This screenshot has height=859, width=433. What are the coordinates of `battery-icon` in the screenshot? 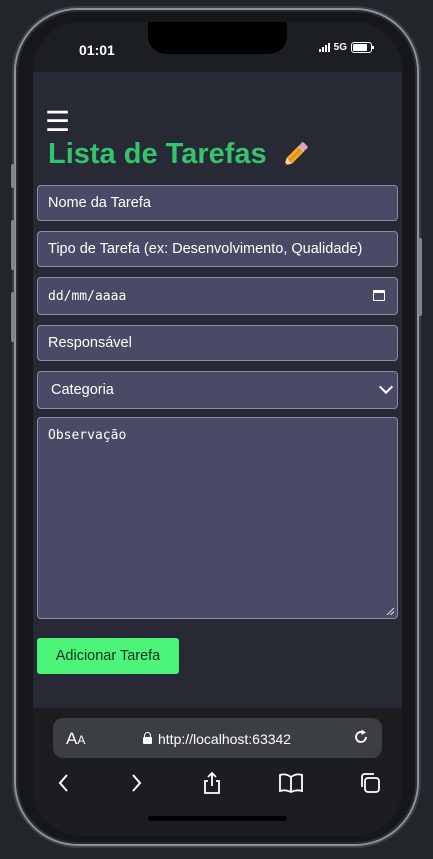 It's located at (362, 47).